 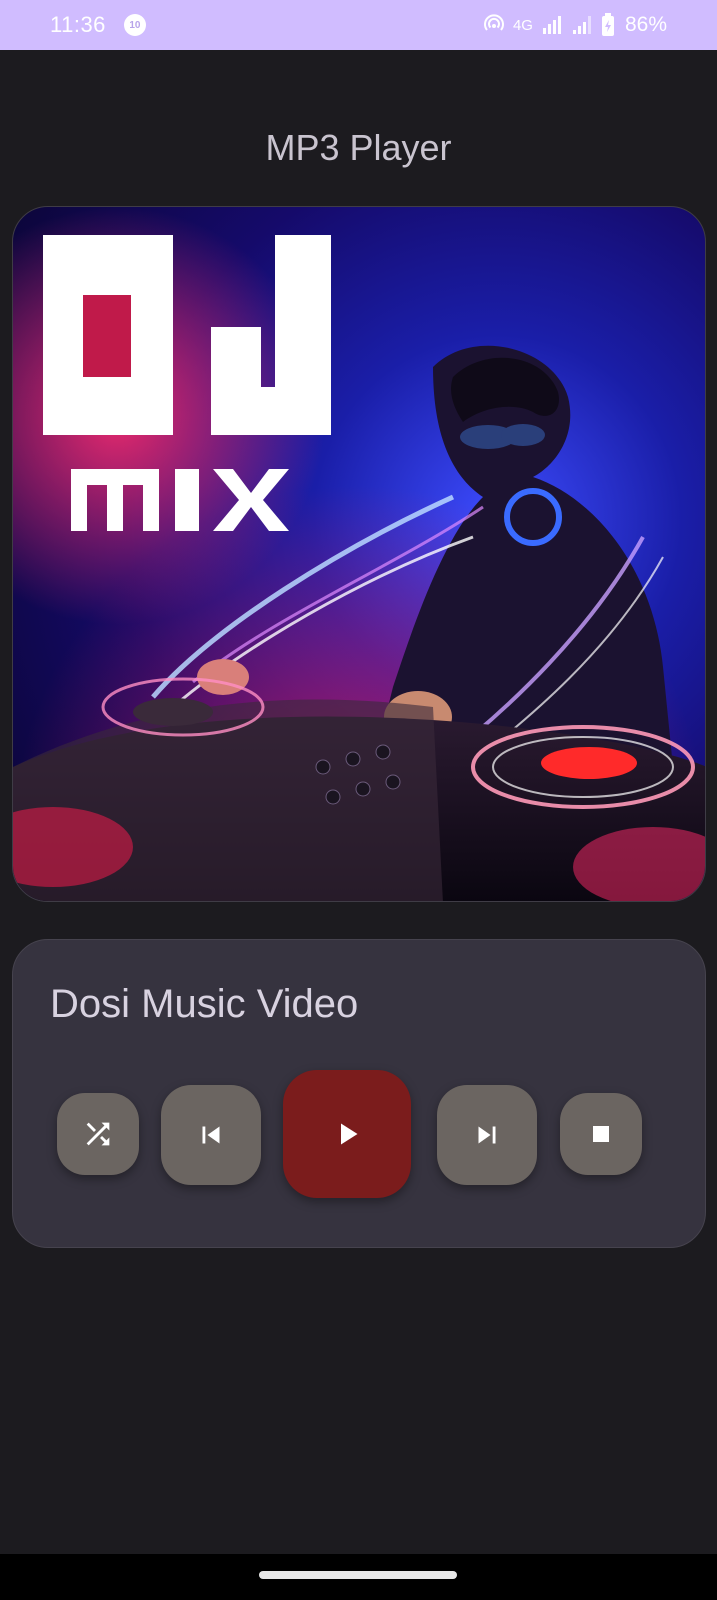 I want to click on stop-icon, so click(x=601, y=1134).